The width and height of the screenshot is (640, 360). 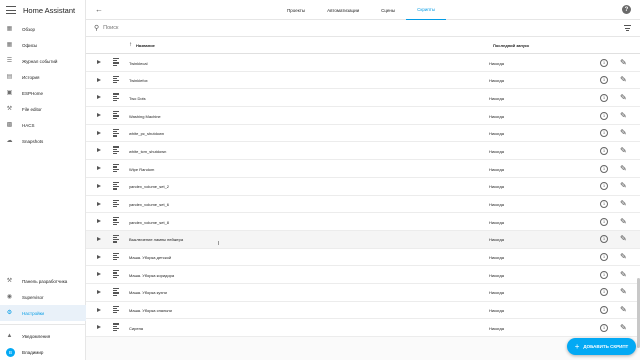 What do you see at coordinates (363, 81) in the screenshot?
I see `table-row: Twinklefox Никогда i ✎` at bounding box center [363, 81].